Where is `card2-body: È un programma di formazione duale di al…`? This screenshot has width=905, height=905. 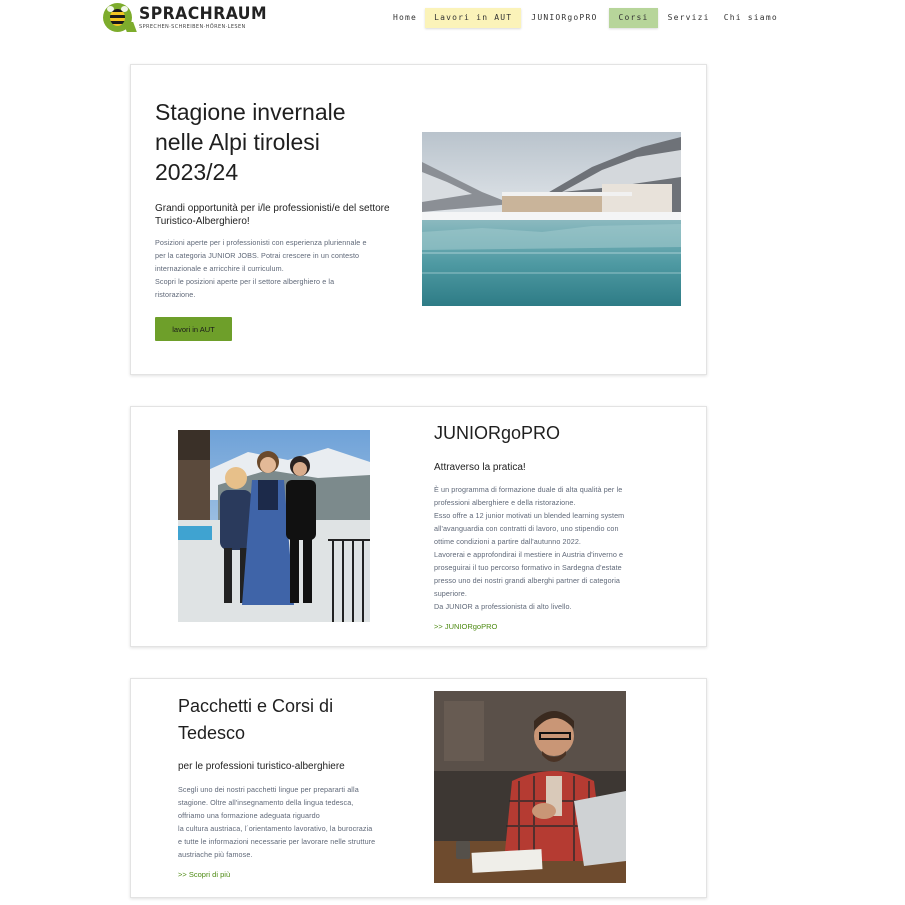
card2-body: È un programma di formazione duale di al… is located at coordinates (554, 548).